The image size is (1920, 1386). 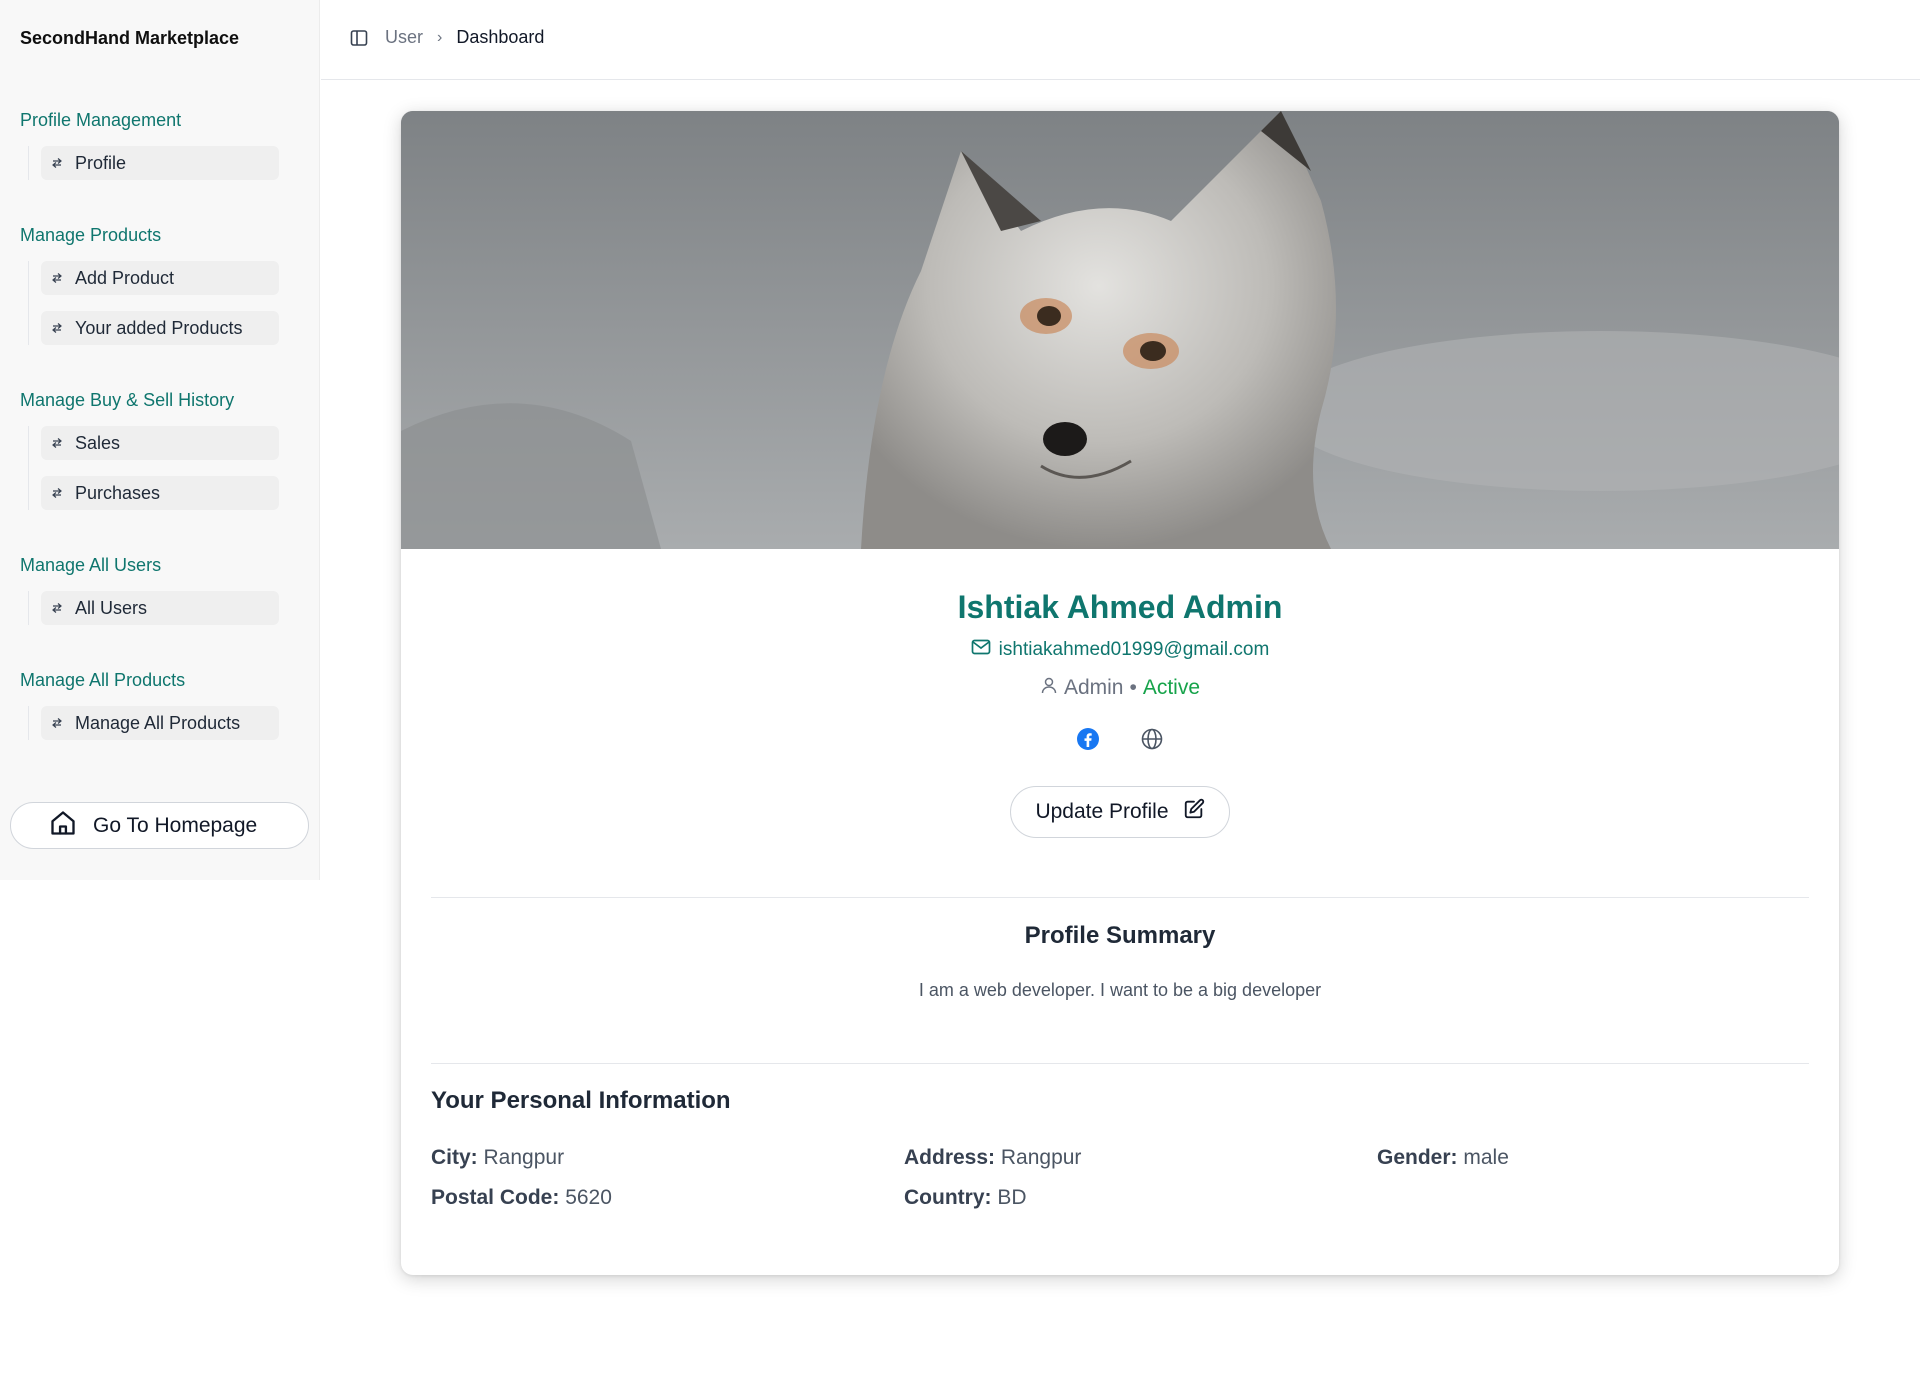 I want to click on sidebar-item-sales: Sales, so click(x=160, y=443).